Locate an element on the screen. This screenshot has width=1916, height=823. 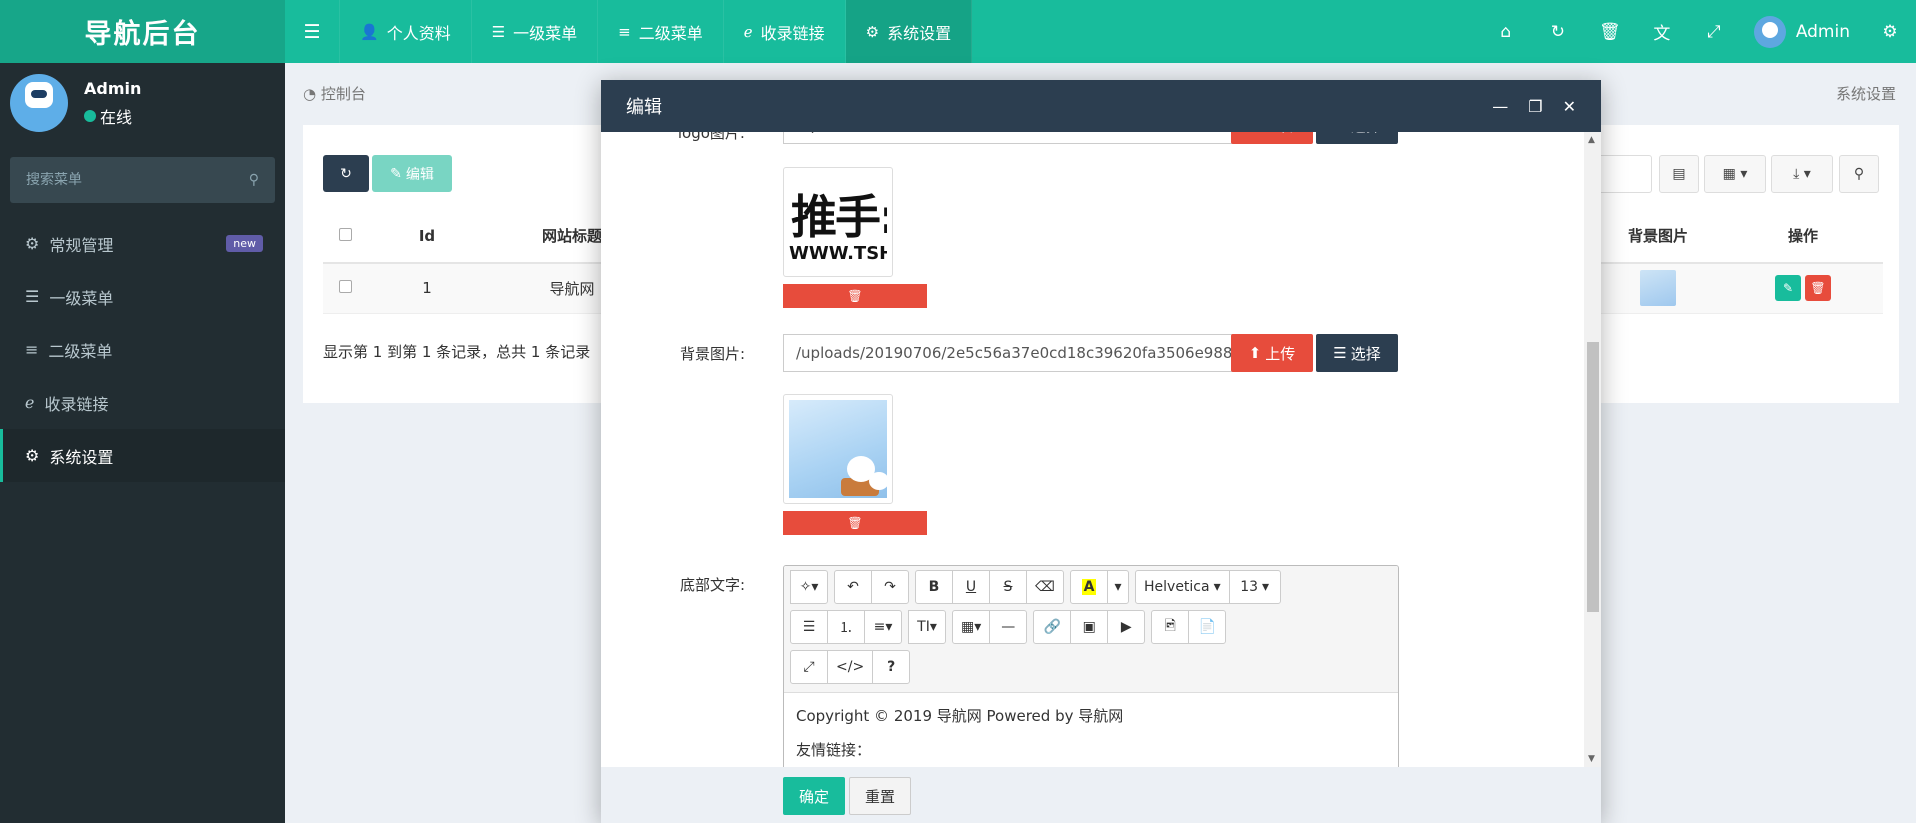
sidebar-toggle-icon: ☰ is located at coordinates (312, 31).